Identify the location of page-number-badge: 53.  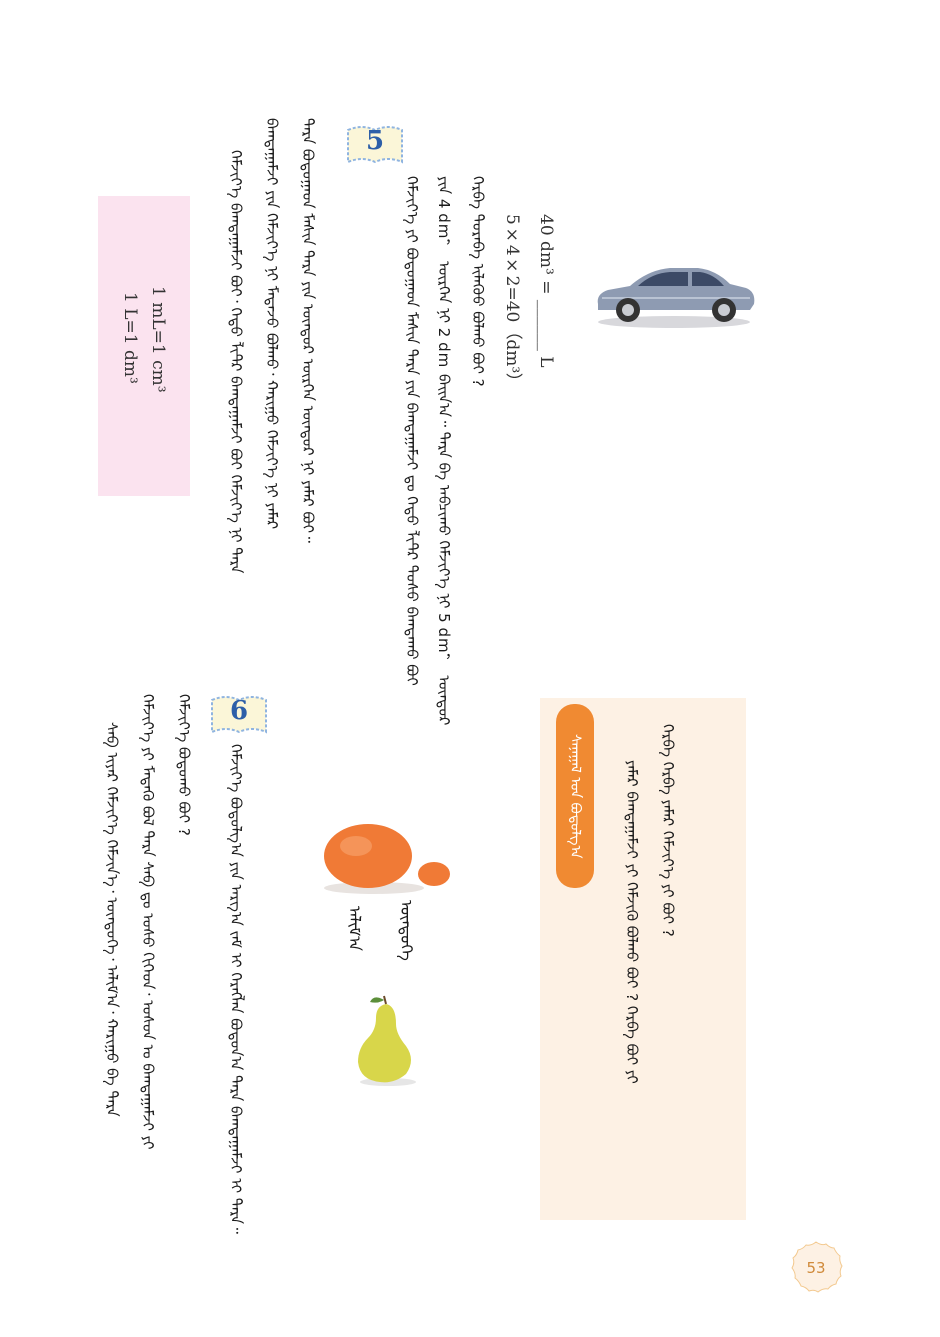
(816, 1268).